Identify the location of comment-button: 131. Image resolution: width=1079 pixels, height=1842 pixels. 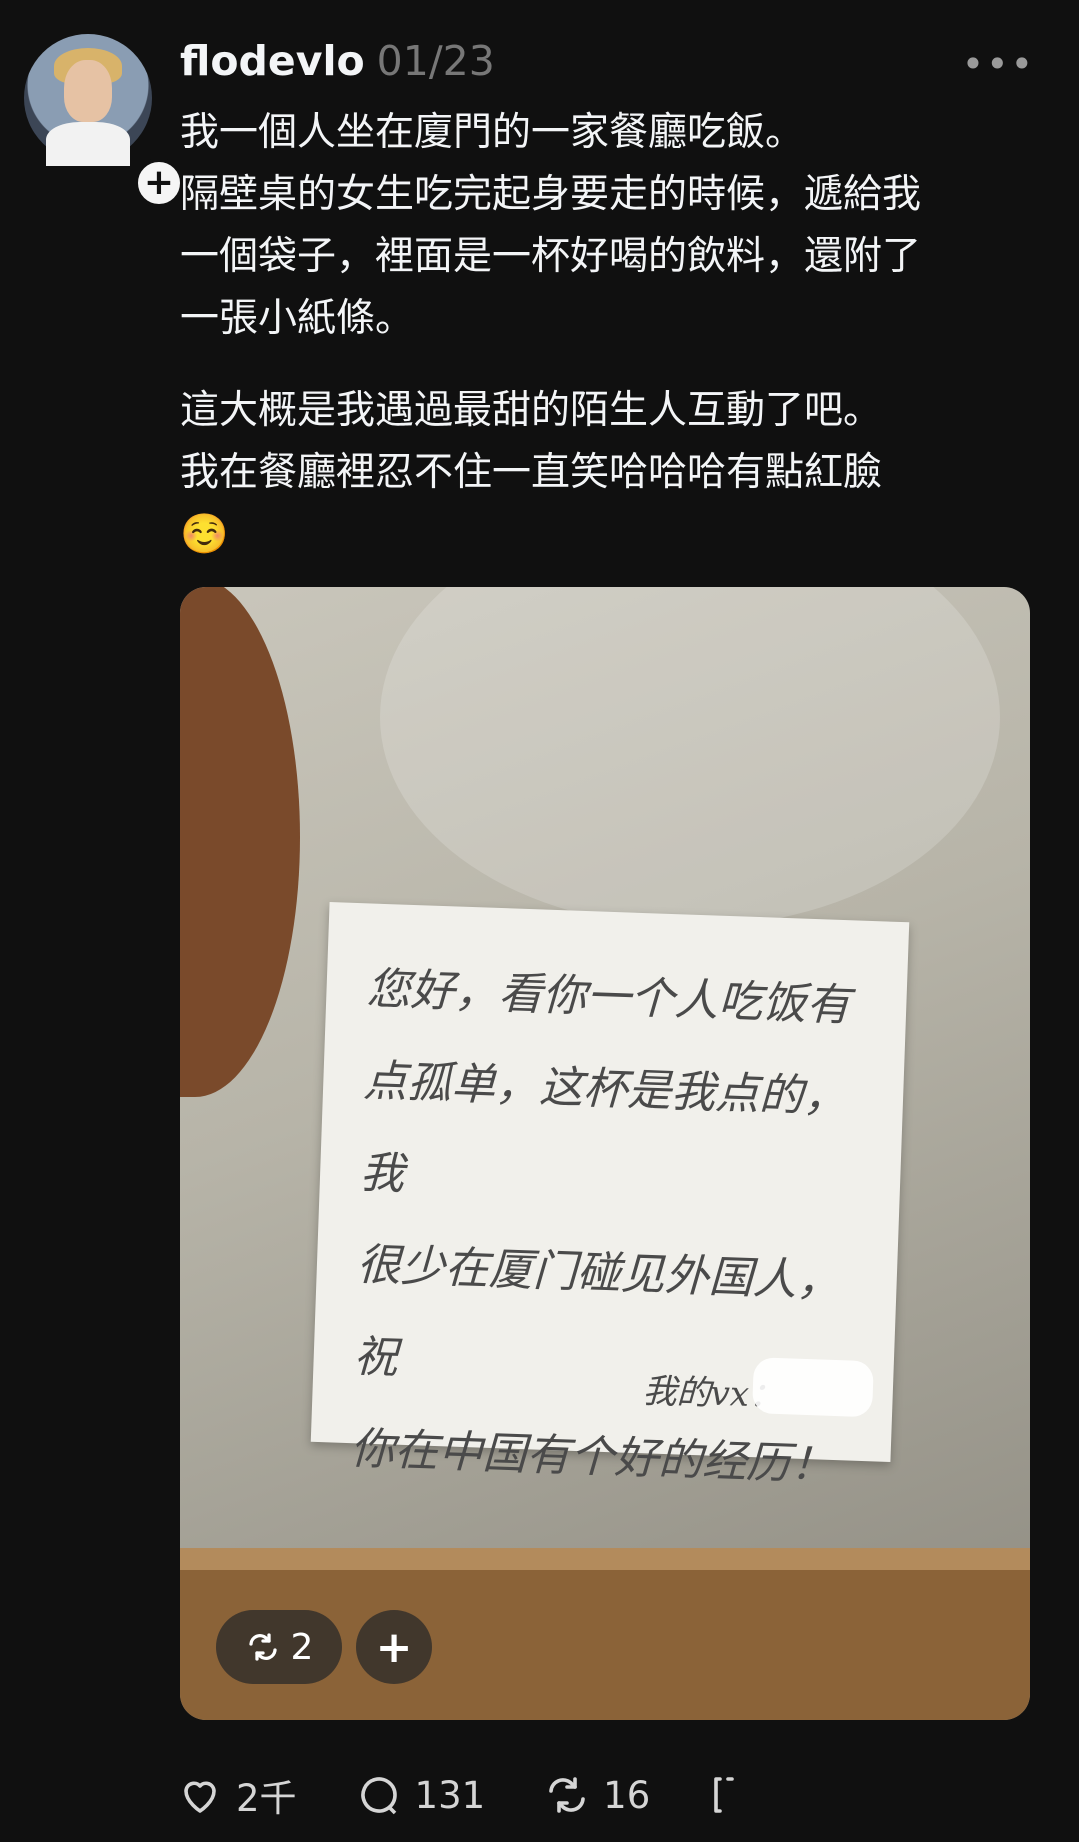
(420, 1795).